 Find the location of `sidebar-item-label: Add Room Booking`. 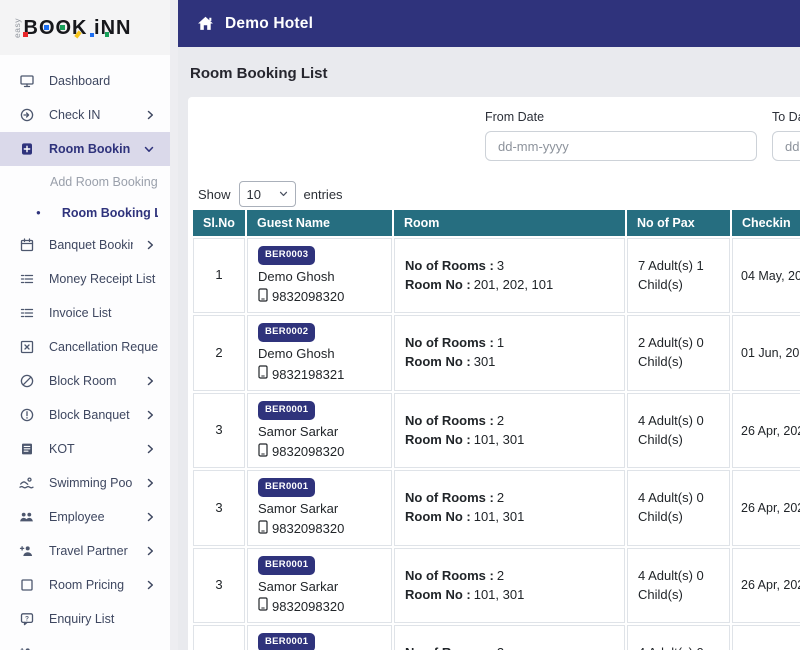

sidebar-item-label: Add Room Booking is located at coordinates (104, 181).